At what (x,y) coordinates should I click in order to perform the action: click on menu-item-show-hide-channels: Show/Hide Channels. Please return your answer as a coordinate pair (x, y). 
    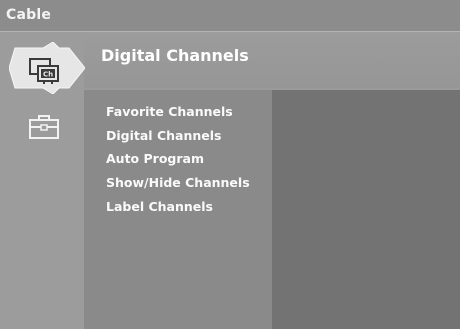
    Looking at the image, I should click on (178, 183).